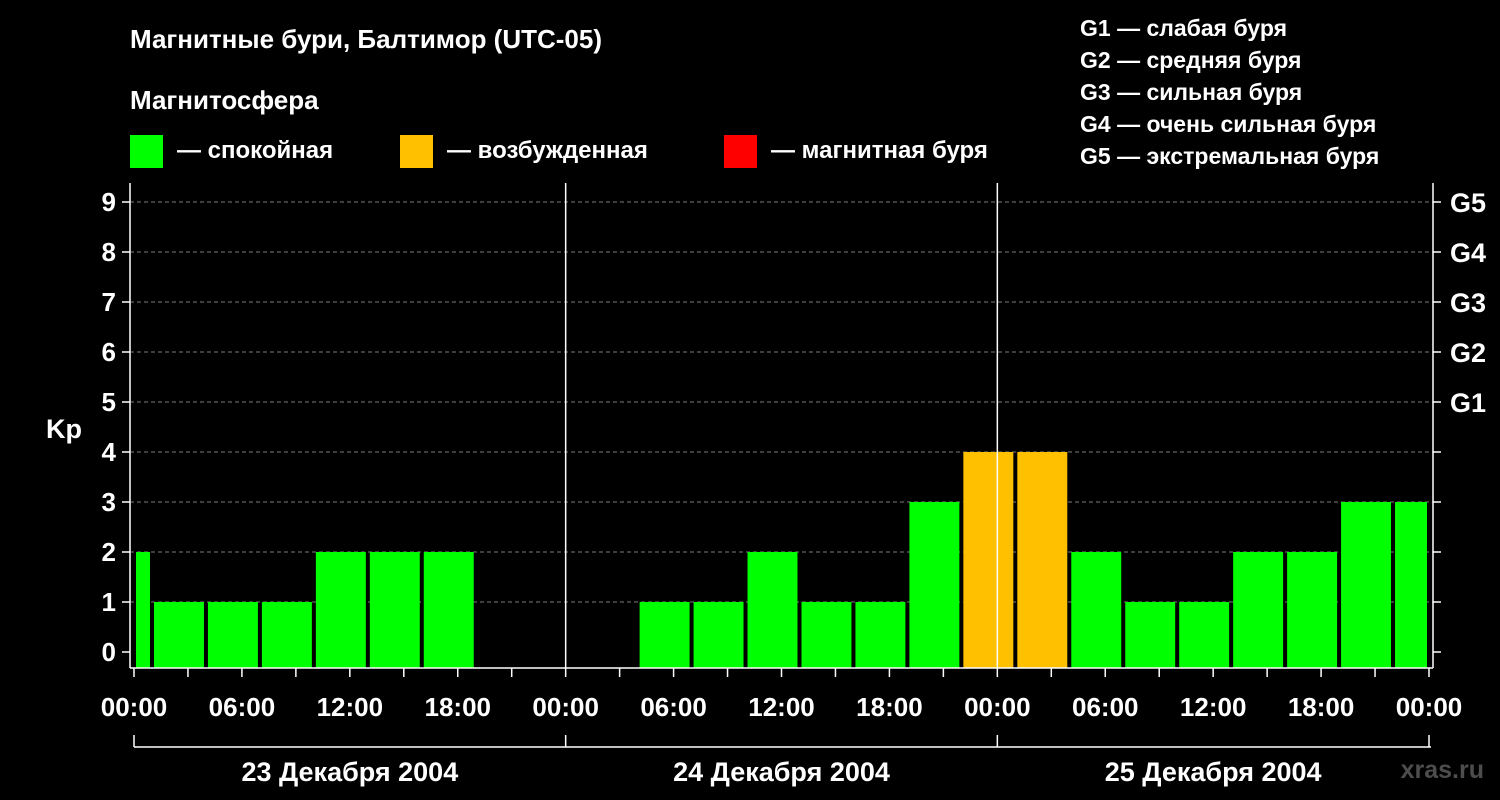 The width and height of the screenshot is (1500, 800). Describe the element at coordinates (109, 202) in the screenshot. I see `y-tick-label: 9` at that location.